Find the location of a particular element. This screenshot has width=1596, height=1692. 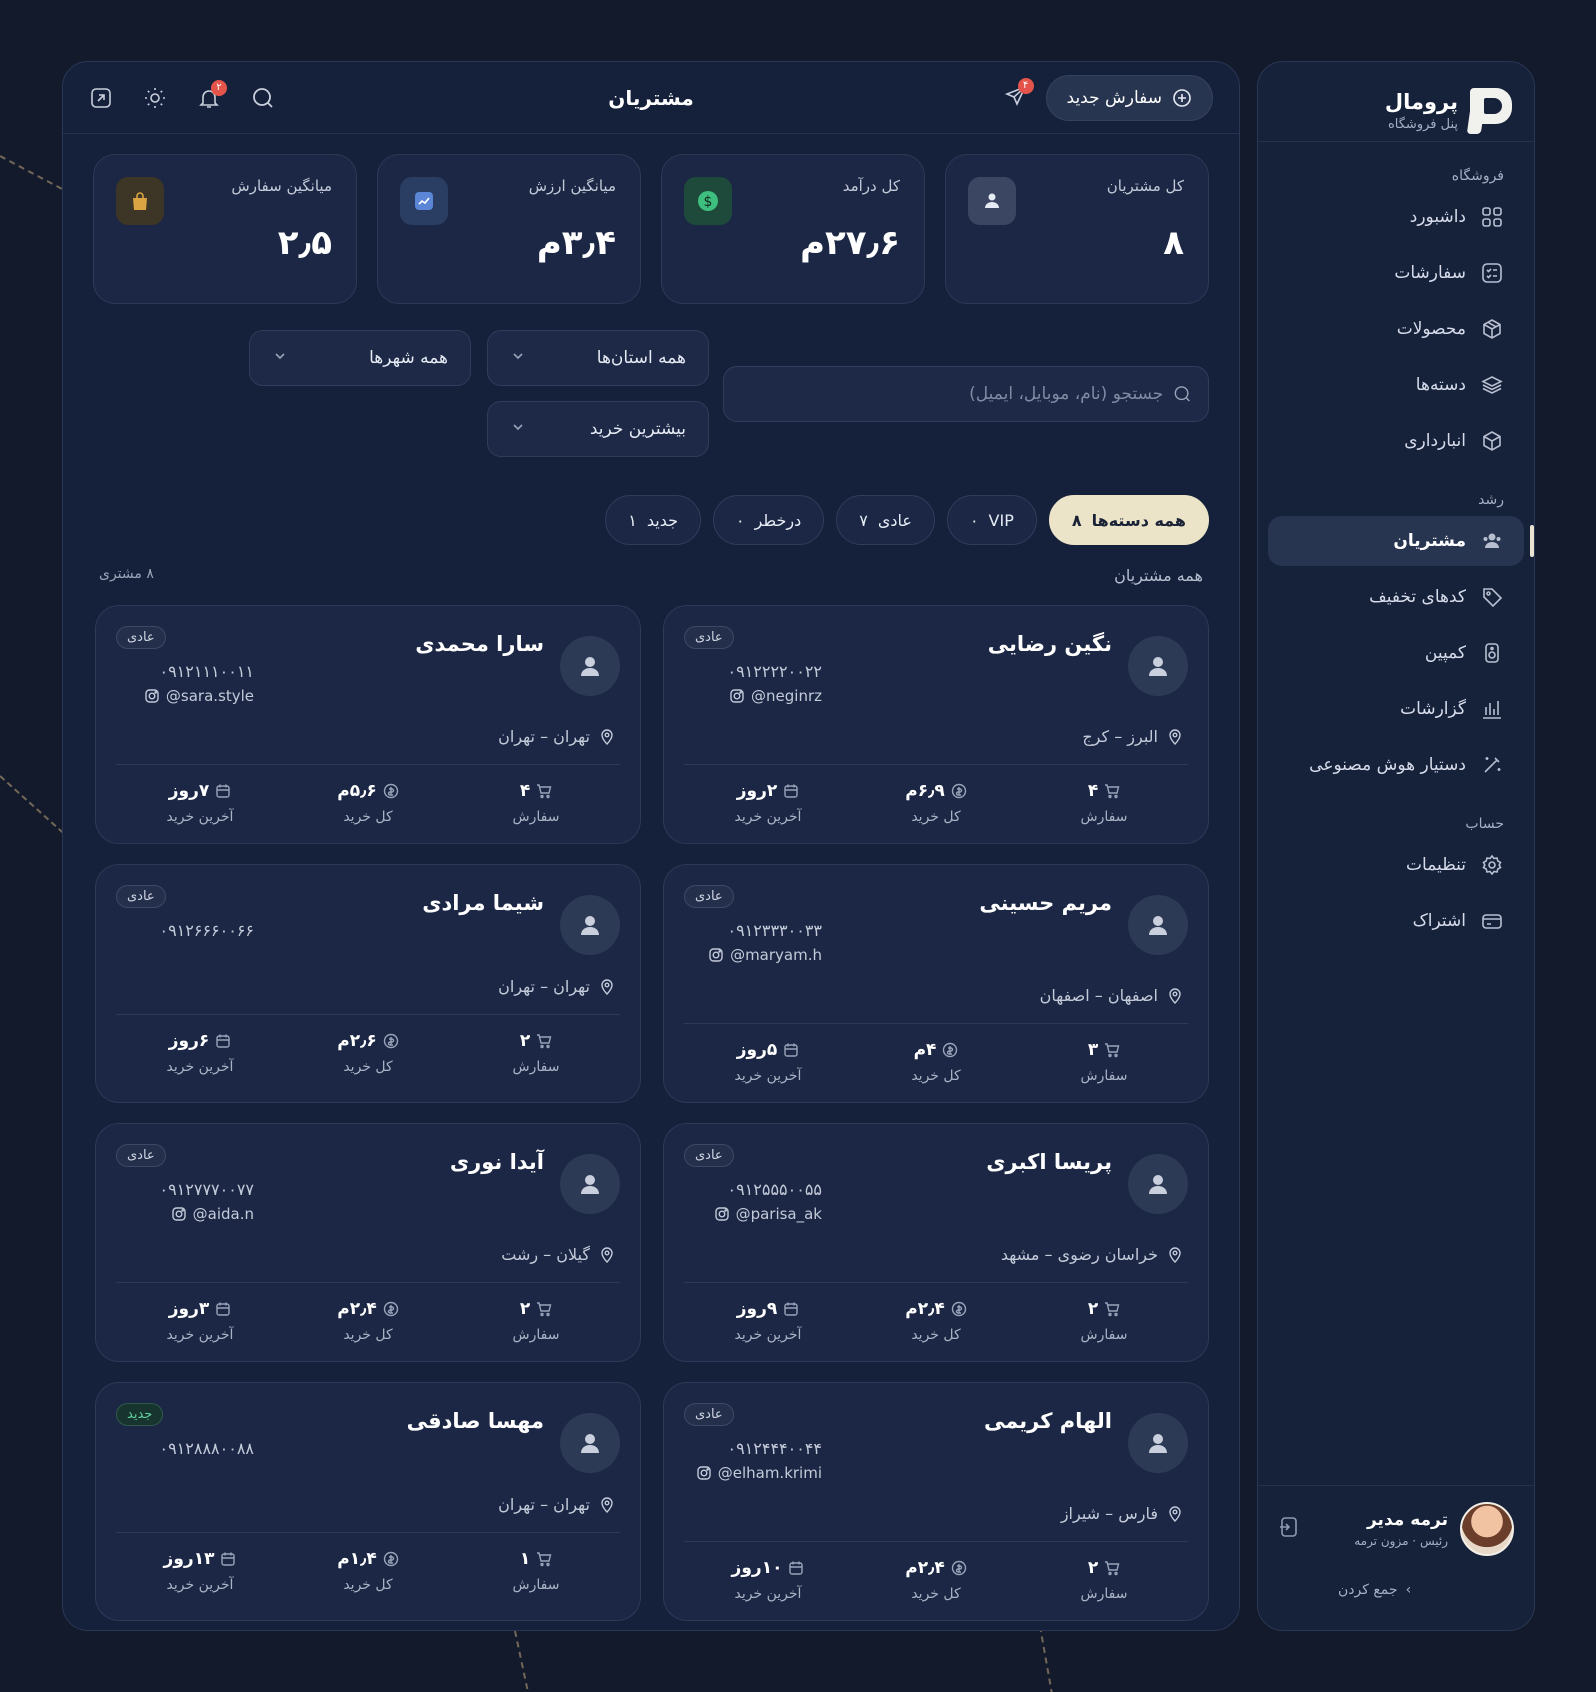

sidebar-item-ai-assistant: دستیار هوش مصنوعی is located at coordinates (1396, 765).